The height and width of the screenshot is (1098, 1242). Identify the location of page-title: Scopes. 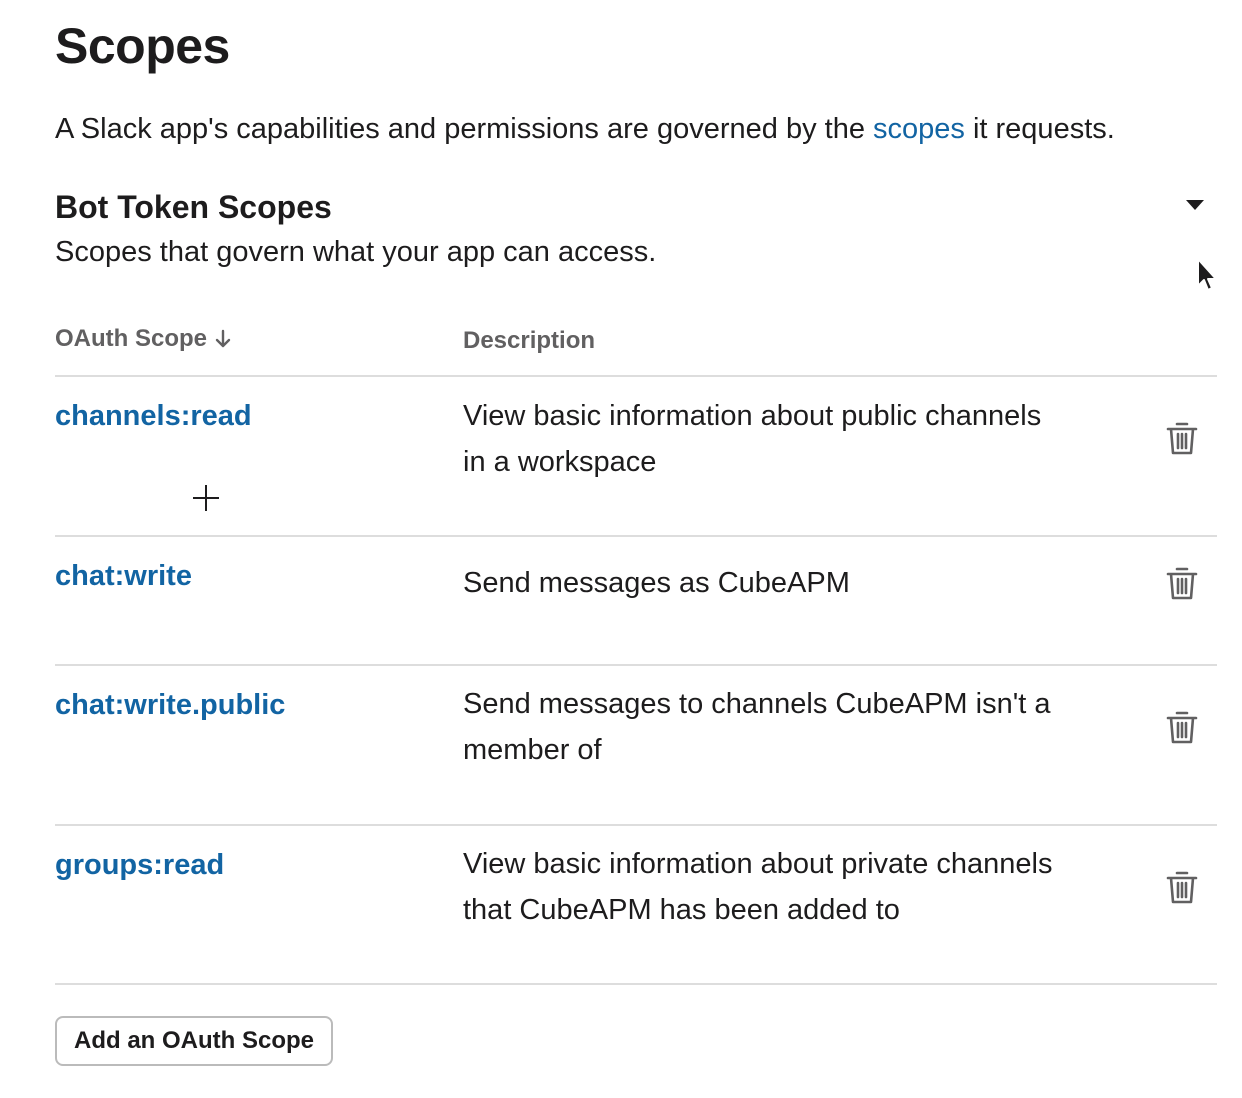
(142, 46).